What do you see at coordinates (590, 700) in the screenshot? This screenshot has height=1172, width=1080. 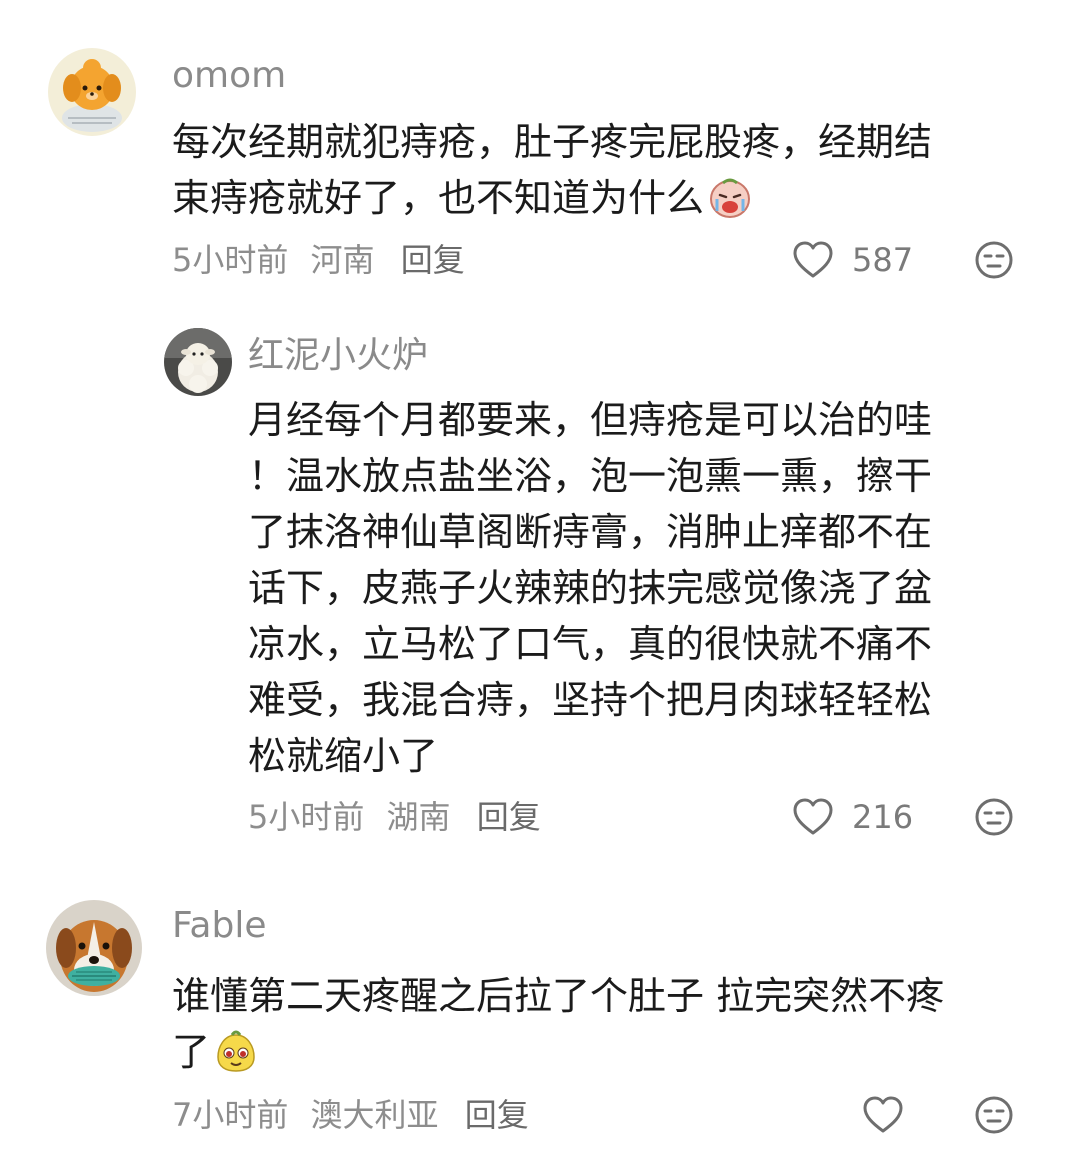 I see `comment-text-line: 难受，我混合痔，坚持个把月肉球轻轻松` at bounding box center [590, 700].